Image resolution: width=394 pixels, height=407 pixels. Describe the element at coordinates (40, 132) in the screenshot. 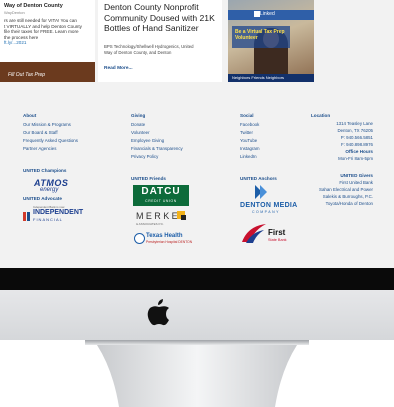

I see `about-link-board: Our Board & Staff` at that location.